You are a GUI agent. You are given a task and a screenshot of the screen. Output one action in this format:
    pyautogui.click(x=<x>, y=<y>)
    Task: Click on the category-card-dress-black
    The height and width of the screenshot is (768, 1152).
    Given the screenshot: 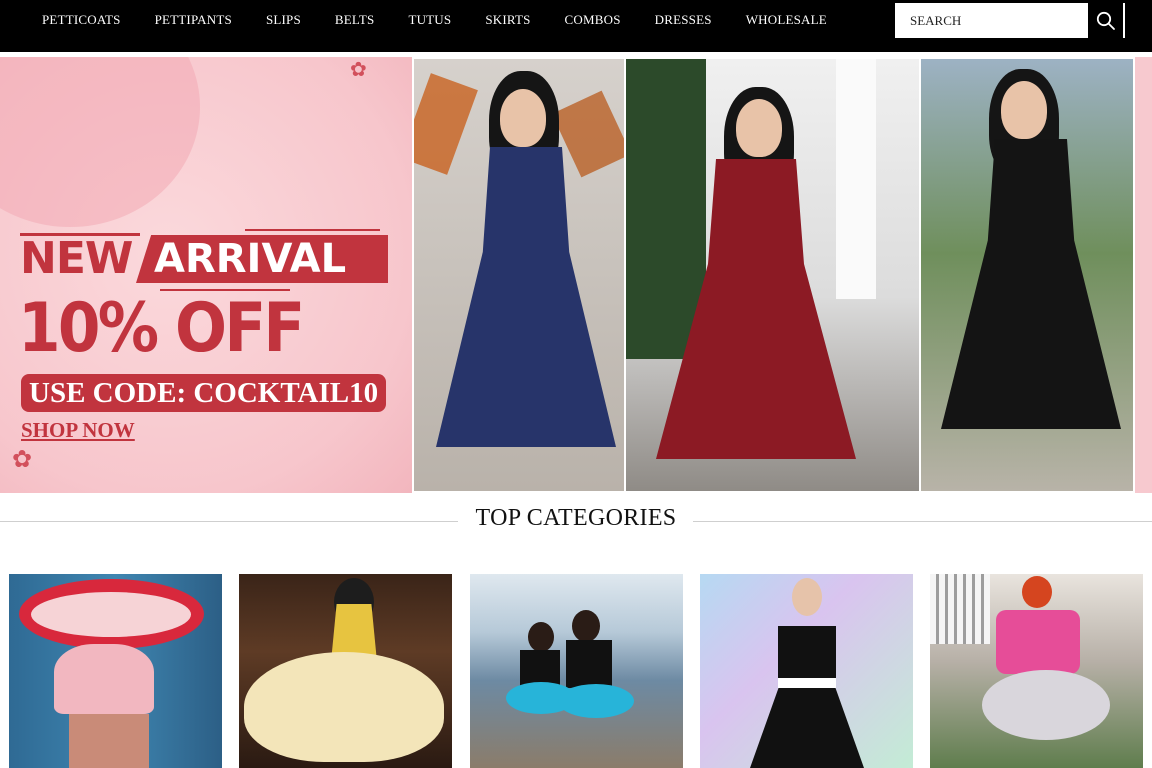 What is the action you would take?
    pyautogui.click(x=806, y=671)
    